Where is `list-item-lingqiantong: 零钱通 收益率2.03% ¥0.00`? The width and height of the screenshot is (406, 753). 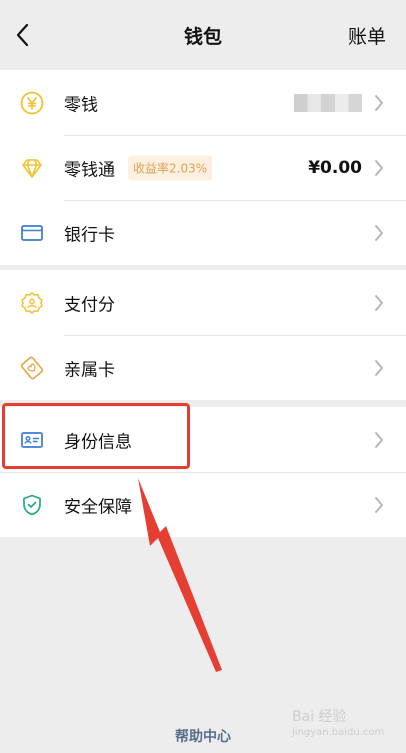
list-item-lingqiantong: 零钱通 收益率2.03% ¥0.00 is located at coordinates (203, 167).